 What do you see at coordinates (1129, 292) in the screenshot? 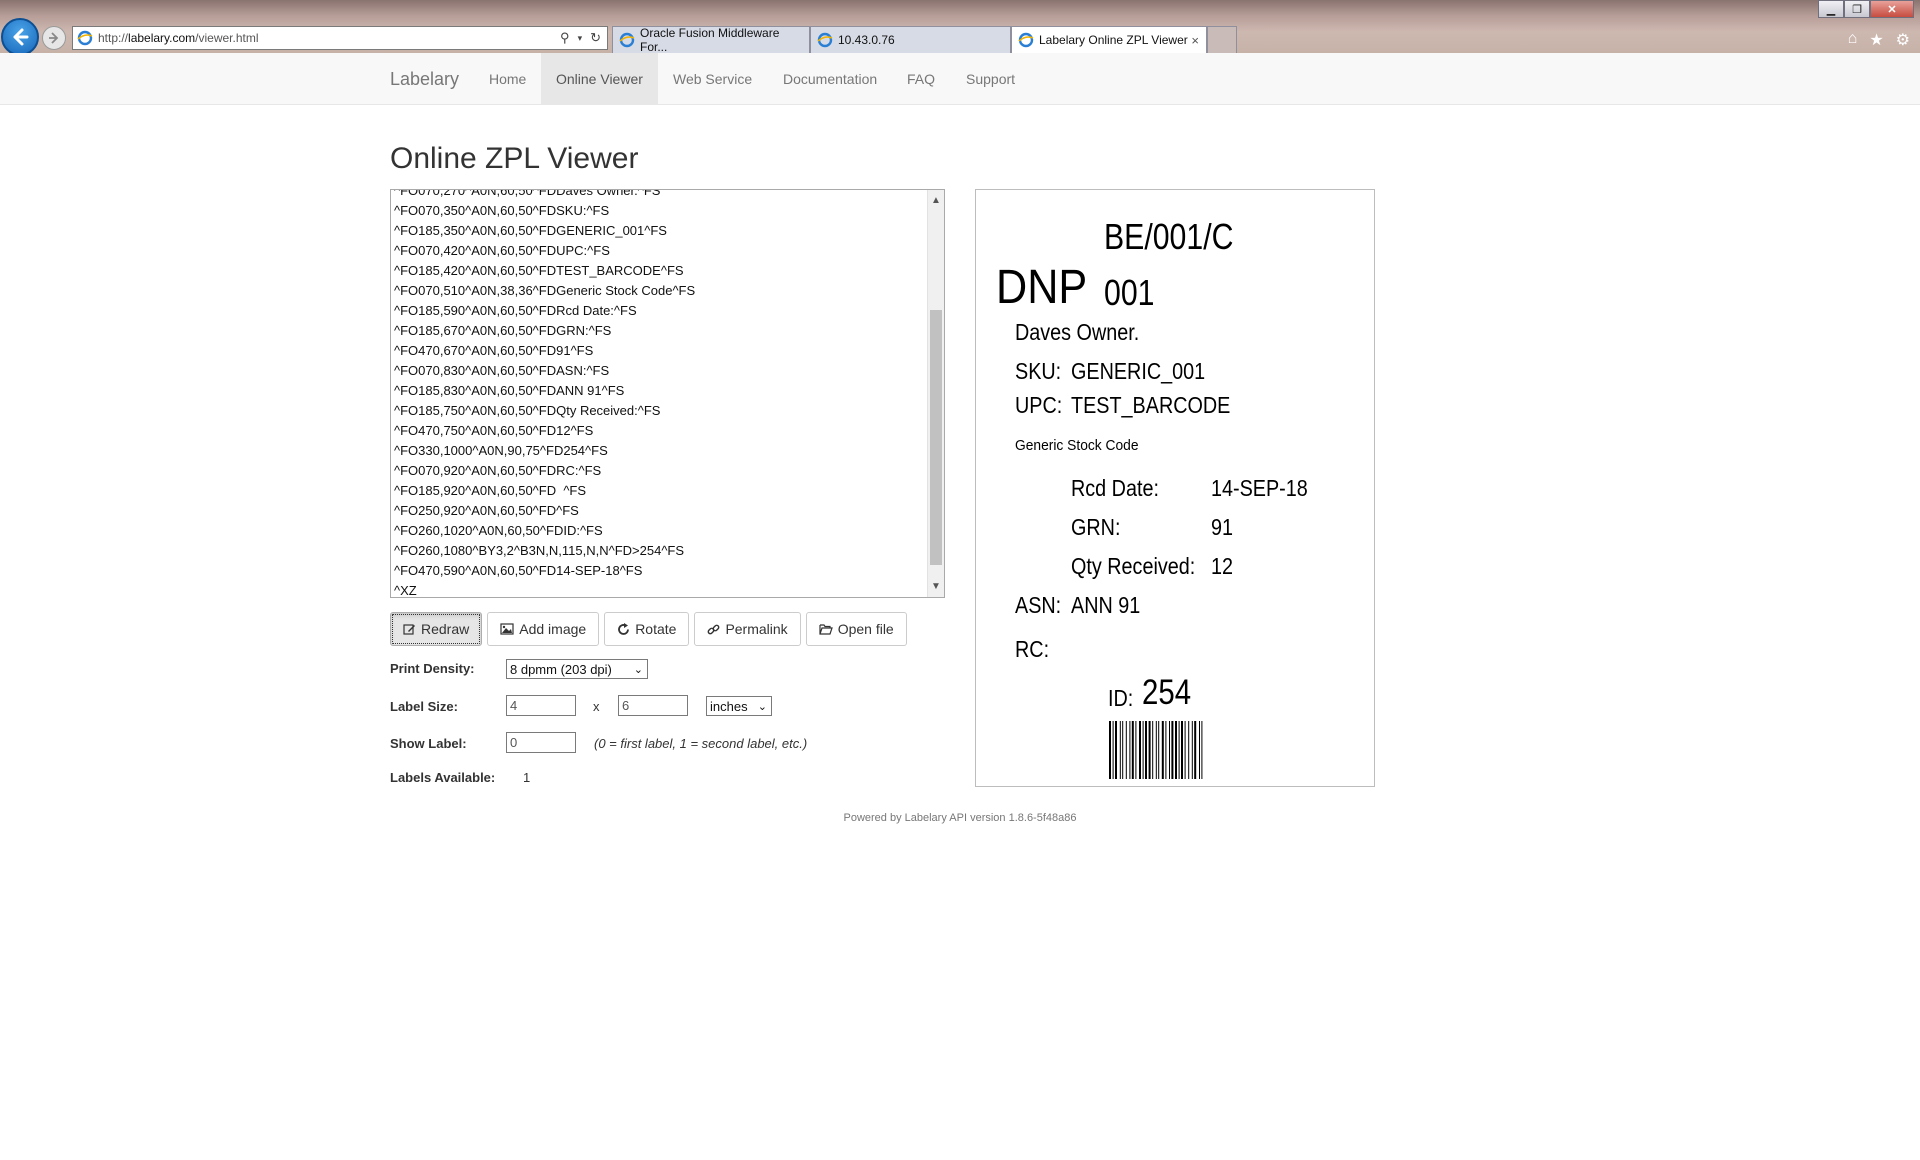
I see `label-dnp-number: 001` at bounding box center [1129, 292].